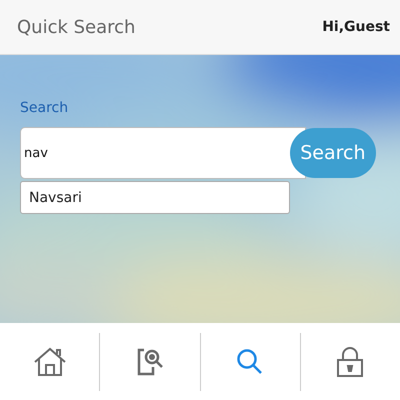 The height and width of the screenshot is (400, 400). What do you see at coordinates (44, 108) in the screenshot?
I see `search-label: Search` at bounding box center [44, 108].